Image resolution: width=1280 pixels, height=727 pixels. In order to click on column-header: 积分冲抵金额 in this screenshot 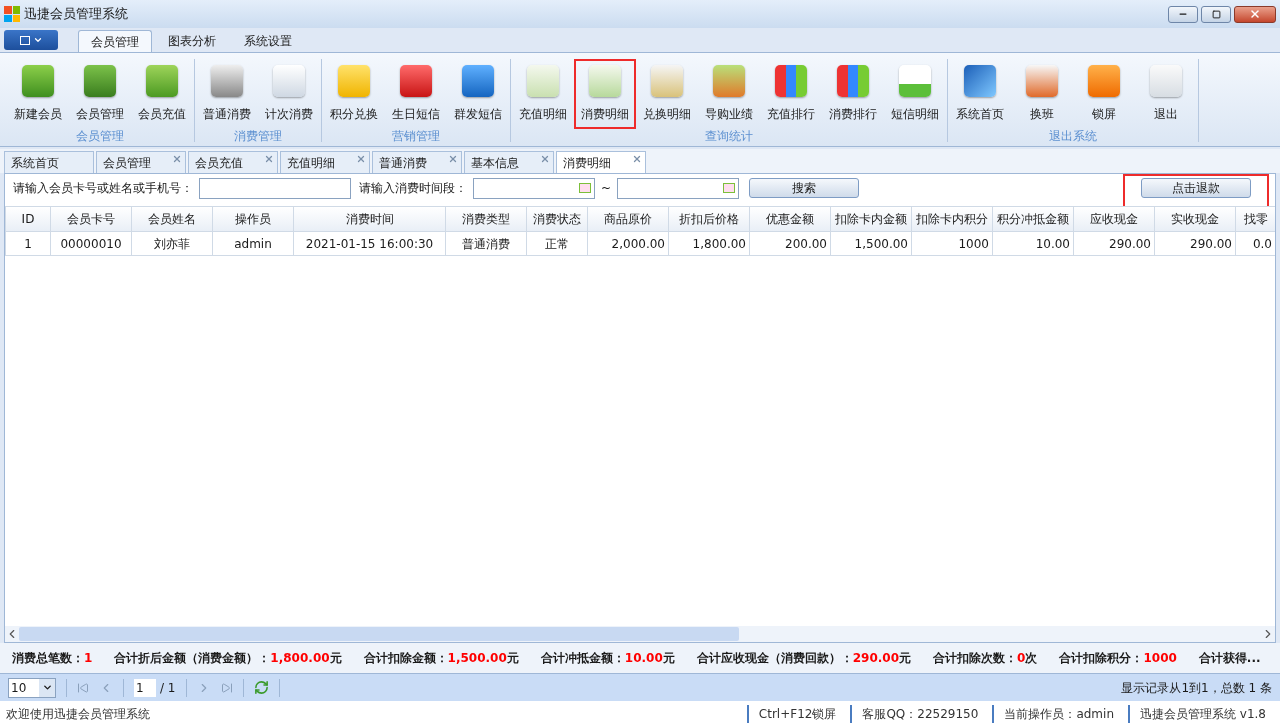, I will do `click(1033, 219)`.